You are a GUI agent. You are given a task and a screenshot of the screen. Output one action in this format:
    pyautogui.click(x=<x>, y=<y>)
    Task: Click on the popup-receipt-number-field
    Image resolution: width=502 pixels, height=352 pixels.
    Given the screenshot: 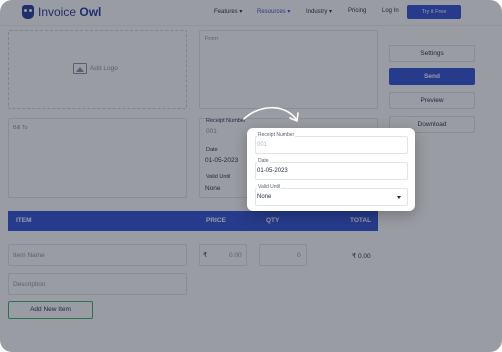 What is the action you would take?
    pyautogui.click(x=331, y=145)
    